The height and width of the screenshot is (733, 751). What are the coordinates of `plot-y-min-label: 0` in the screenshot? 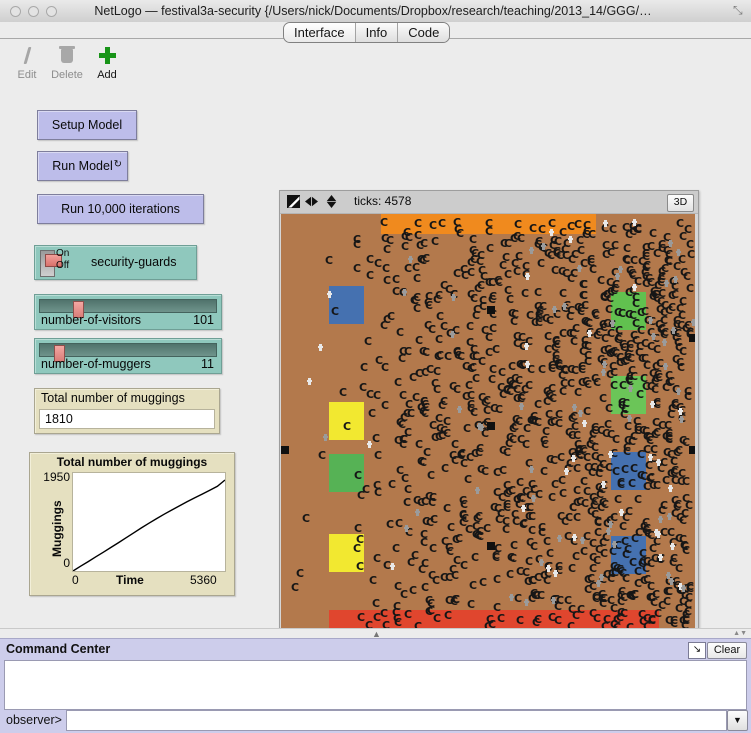 It's located at (66, 563).